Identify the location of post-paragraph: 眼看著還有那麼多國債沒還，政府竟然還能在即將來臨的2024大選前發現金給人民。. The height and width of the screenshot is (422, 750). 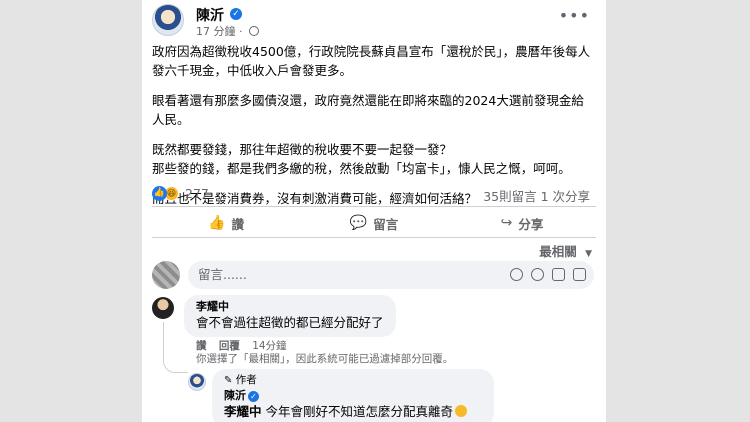
(368, 110).